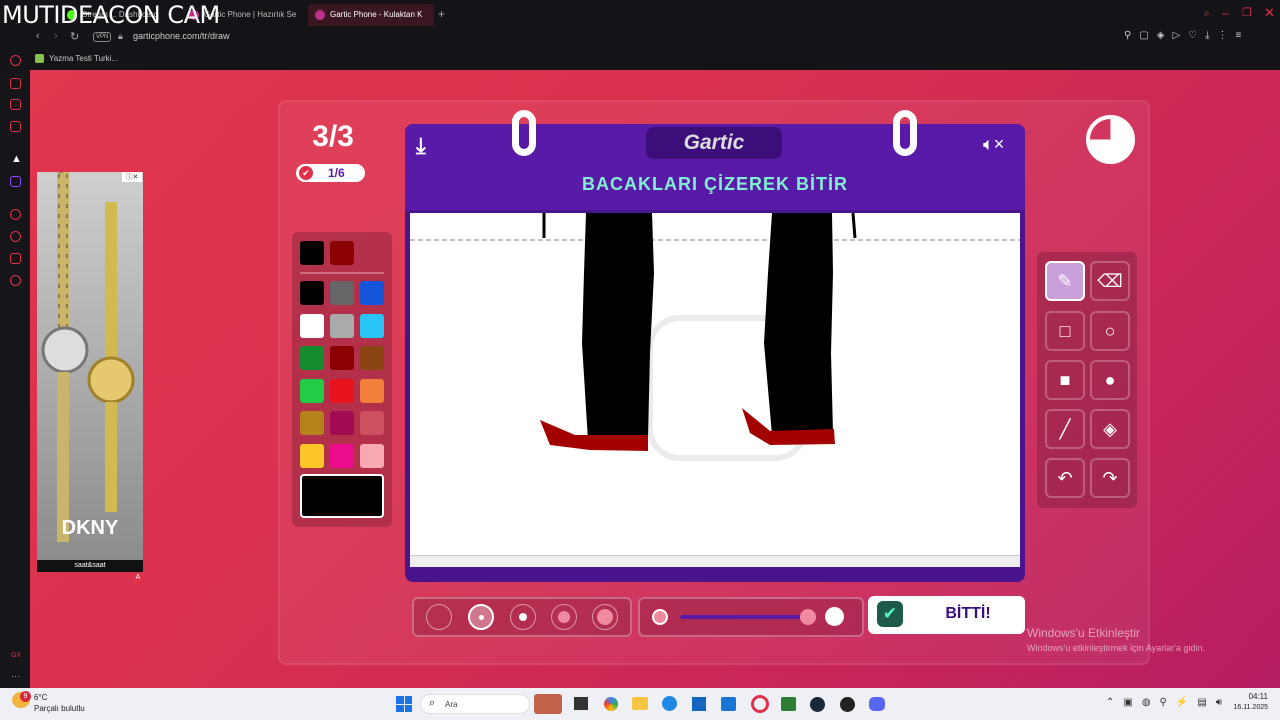 Image resolution: width=1280 pixels, height=720 pixels. What do you see at coordinates (421, 146) in the screenshot?
I see `download-icon: ⤓` at bounding box center [421, 146].